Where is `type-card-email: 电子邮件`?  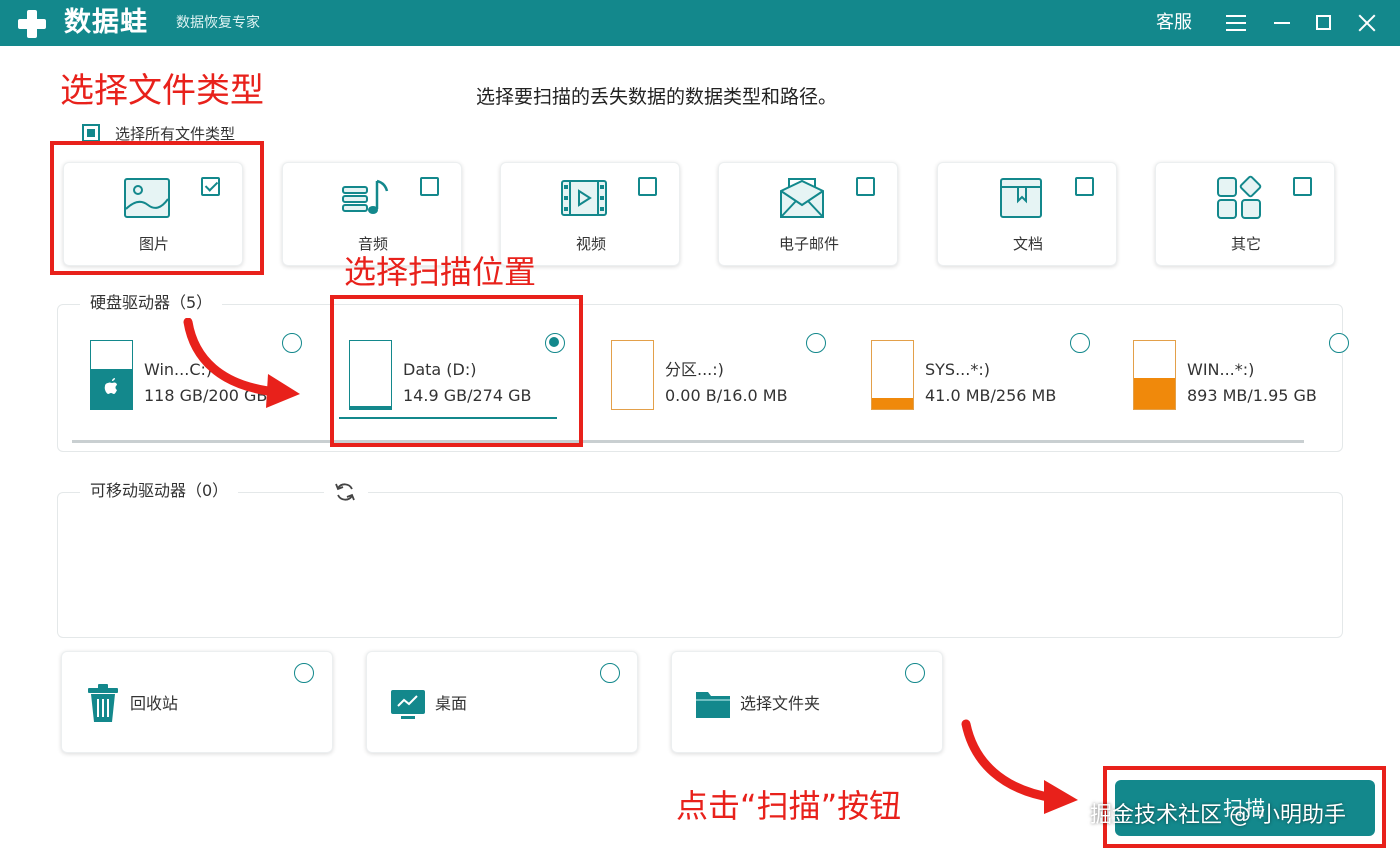 type-card-email: 电子邮件 is located at coordinates (808, 214).